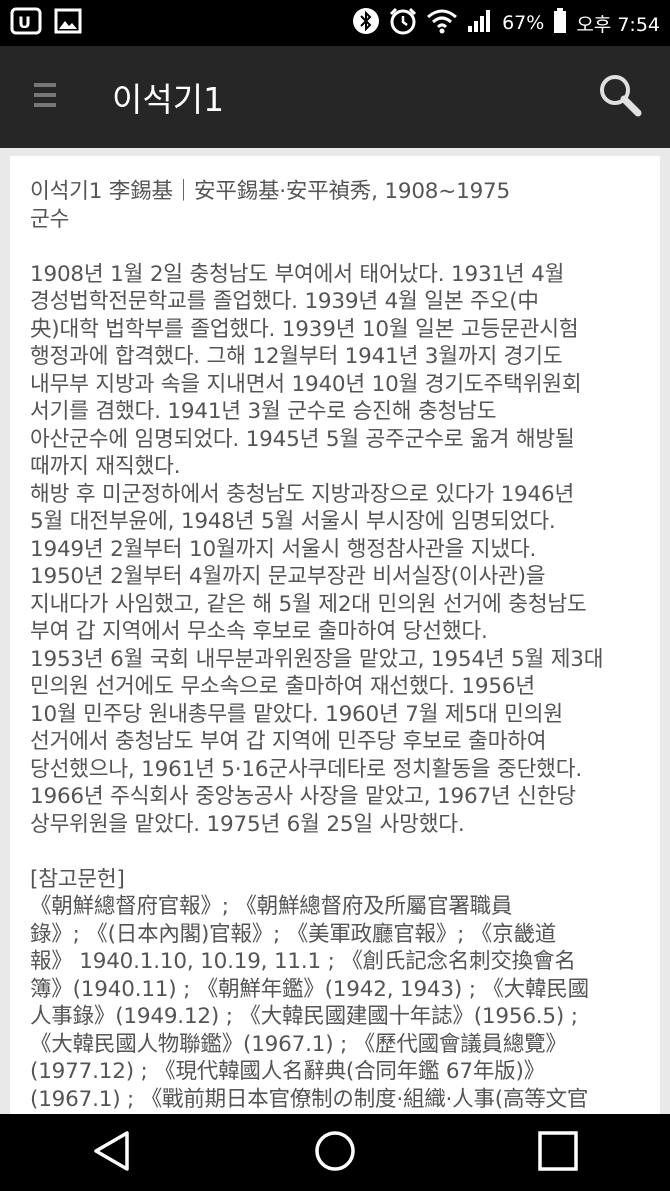 Image resolution: width=670 pixels, height=1191 pixels. I want to click on references-heading: [참고문헌], so click(77, 879).